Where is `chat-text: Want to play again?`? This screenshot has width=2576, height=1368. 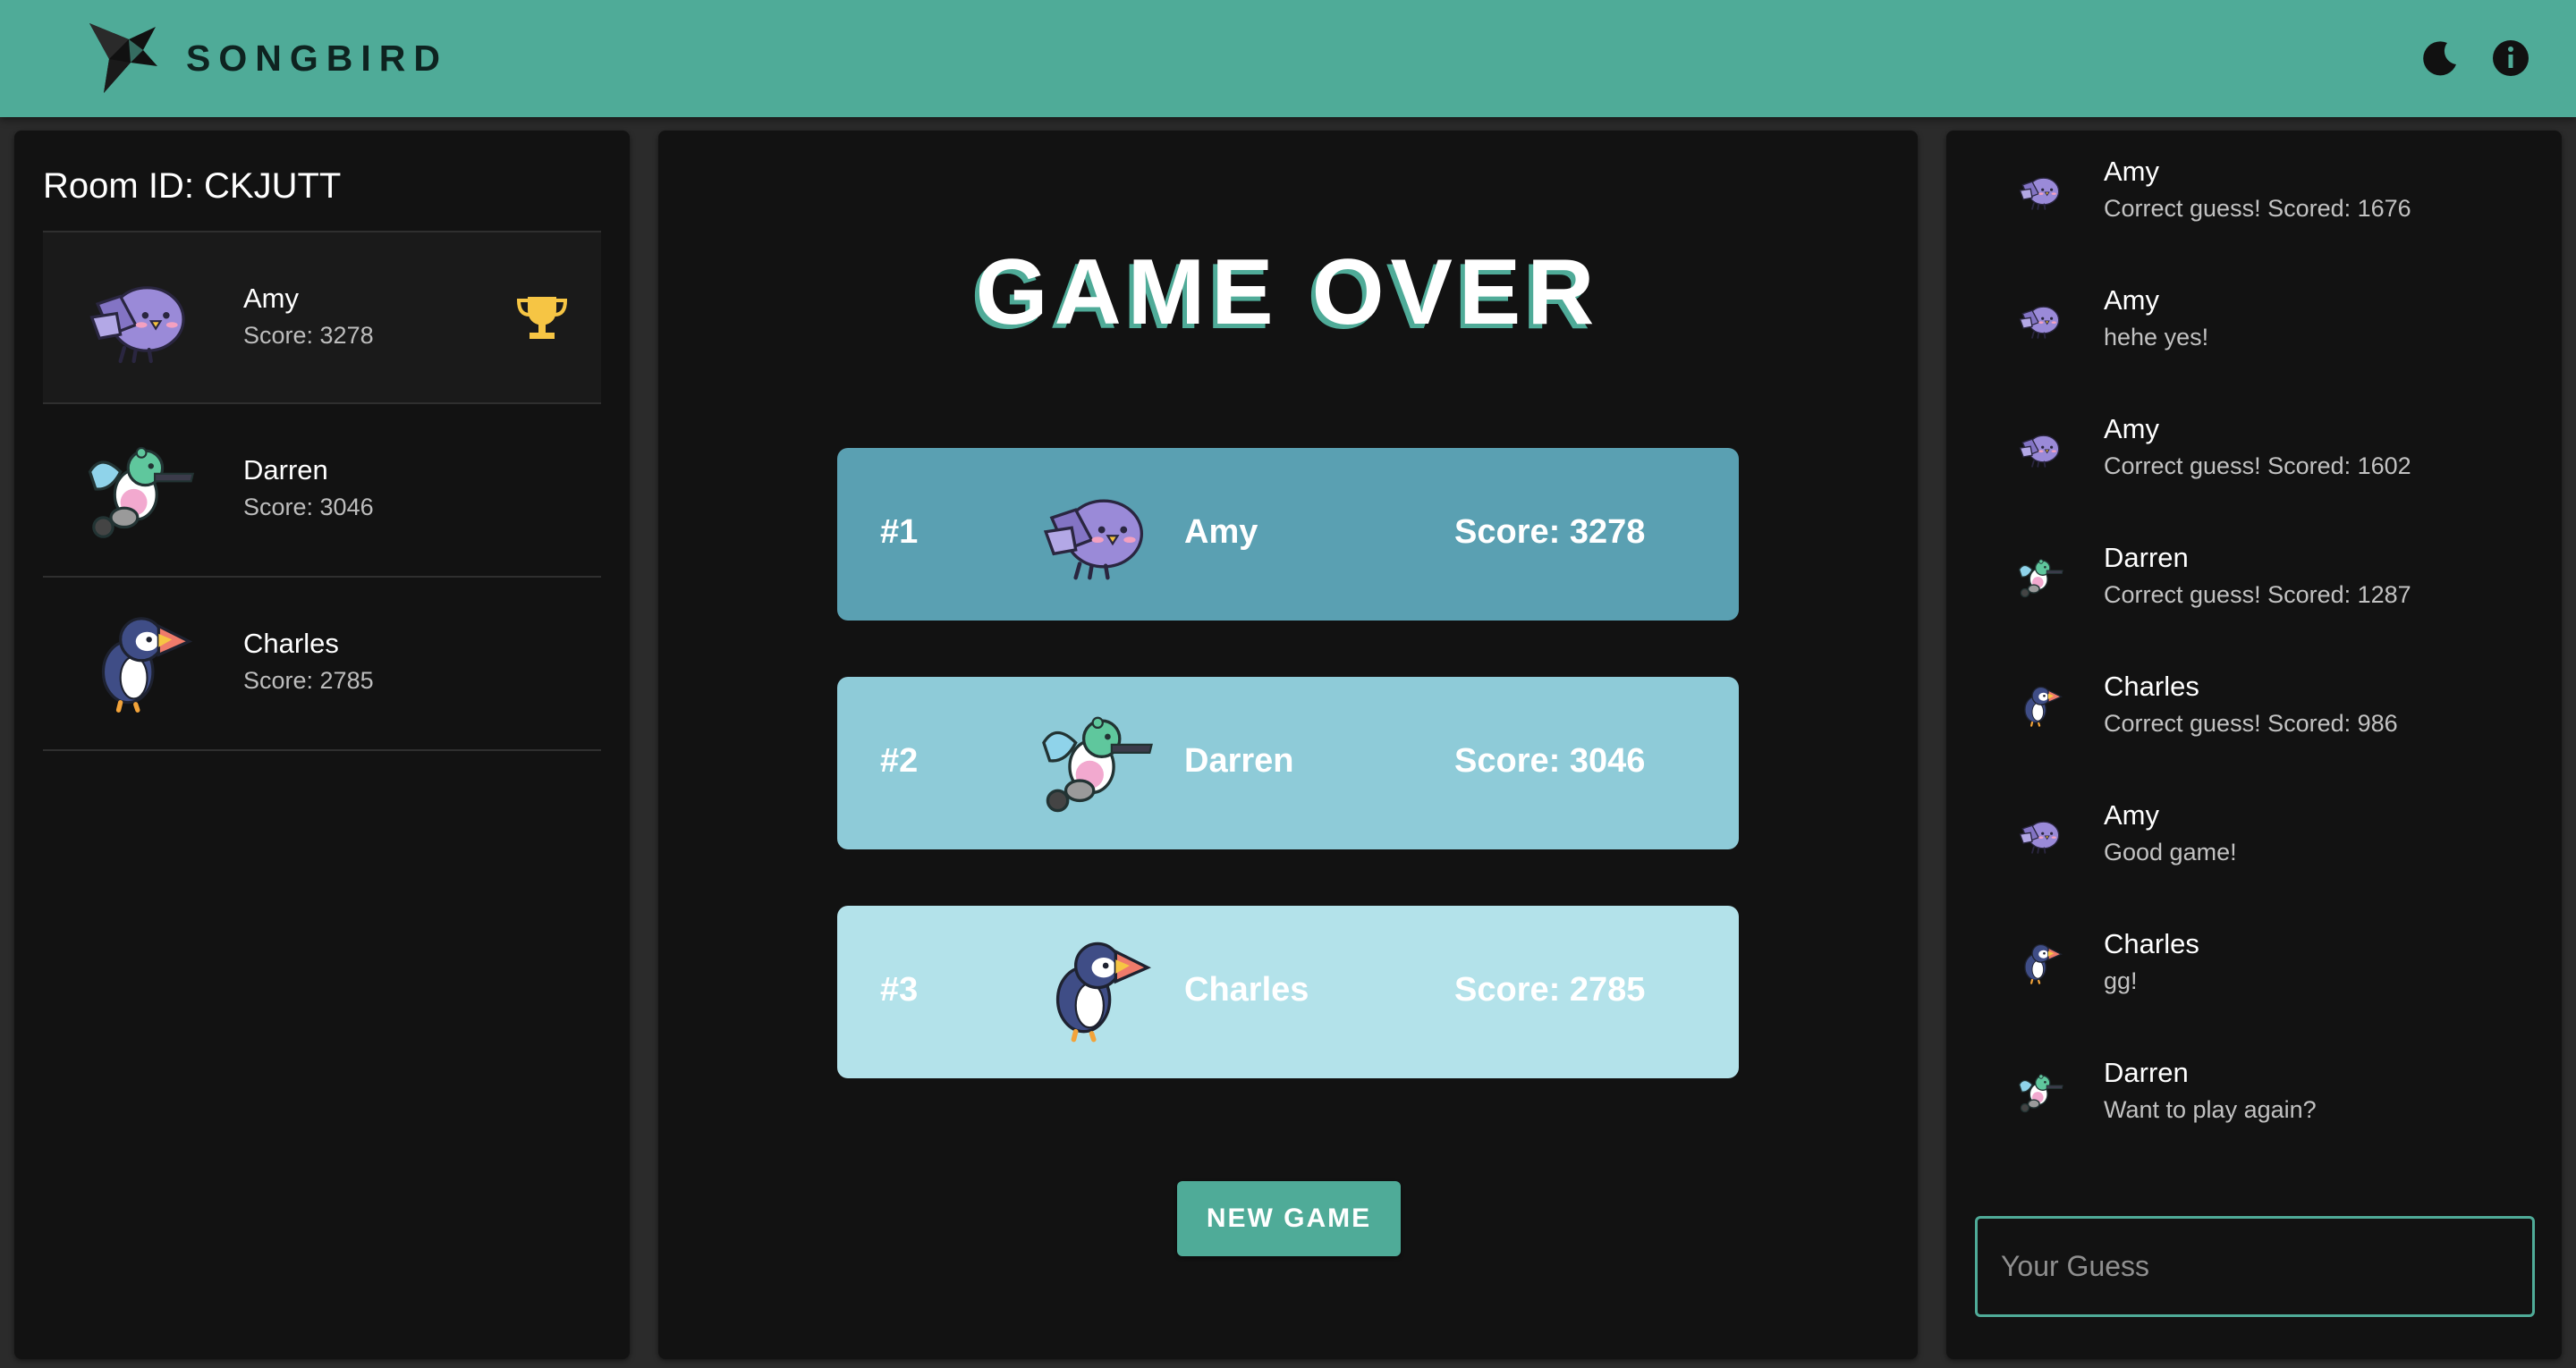 chat-text: Want to play again? is located at coordinates (2210, 1109).